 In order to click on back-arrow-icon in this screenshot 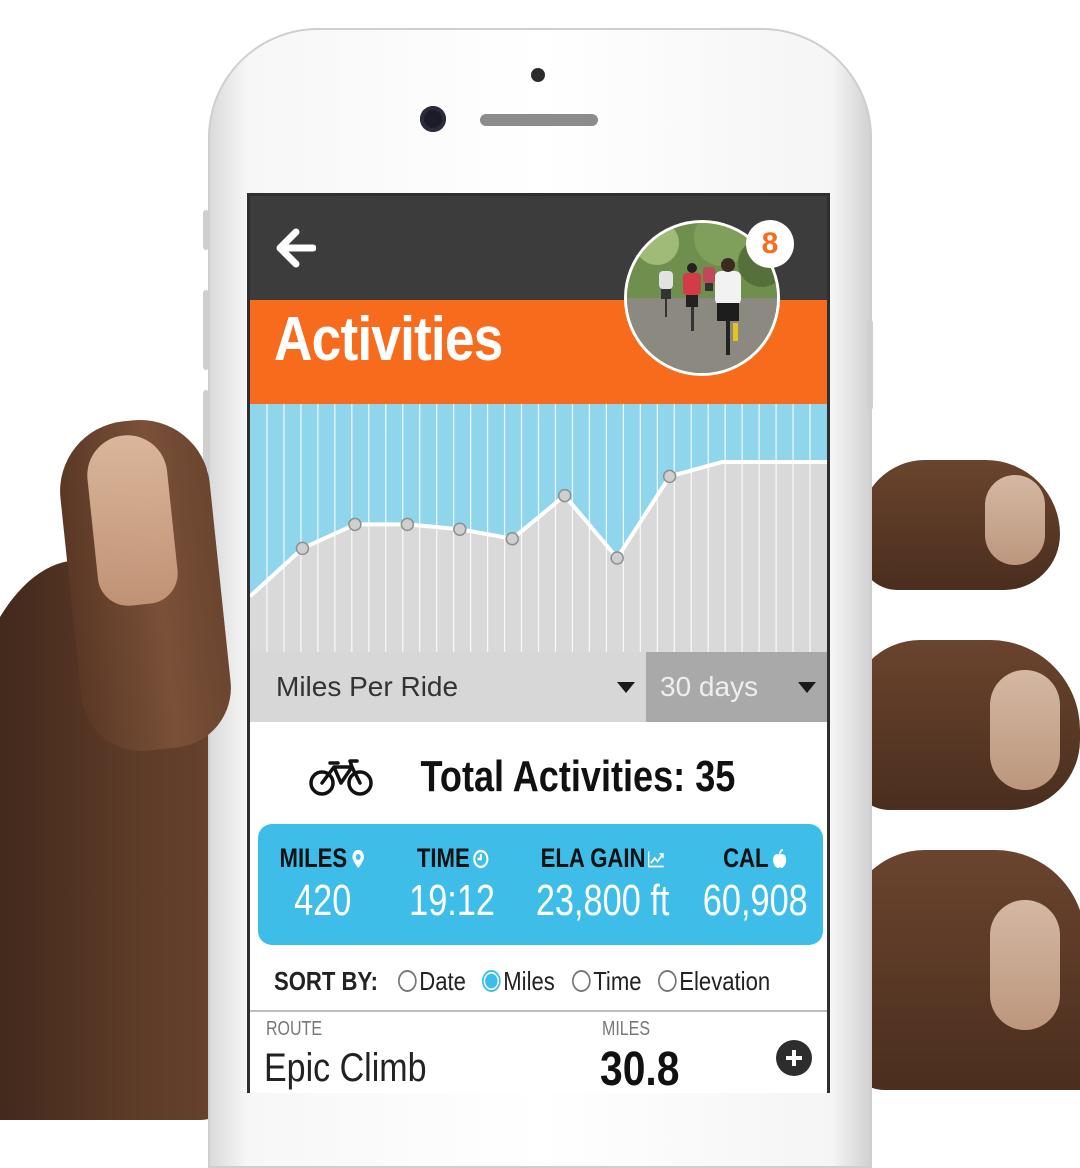, I will do `click(296, 248)`.